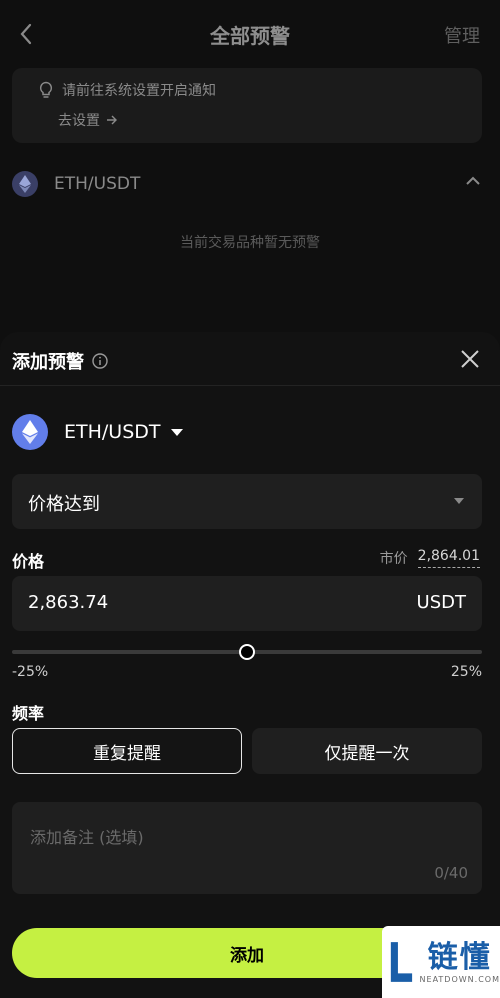 The width and height of the screenshot is (500, 998). What do you see at coordinates (87, 837) in the screenshot?
I see `note-placeholder: 添加备注 (选填)` at bounding box center [87, 837].